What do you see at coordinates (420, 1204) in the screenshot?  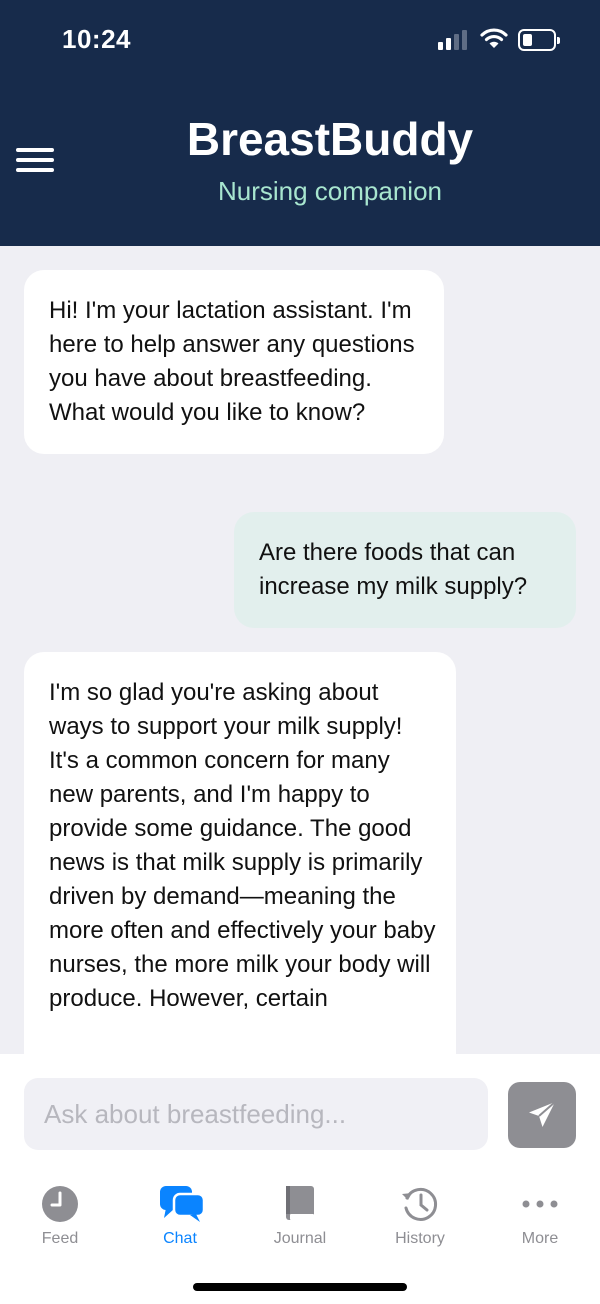 I see `history-icon` at bounding box center [420, 1204].